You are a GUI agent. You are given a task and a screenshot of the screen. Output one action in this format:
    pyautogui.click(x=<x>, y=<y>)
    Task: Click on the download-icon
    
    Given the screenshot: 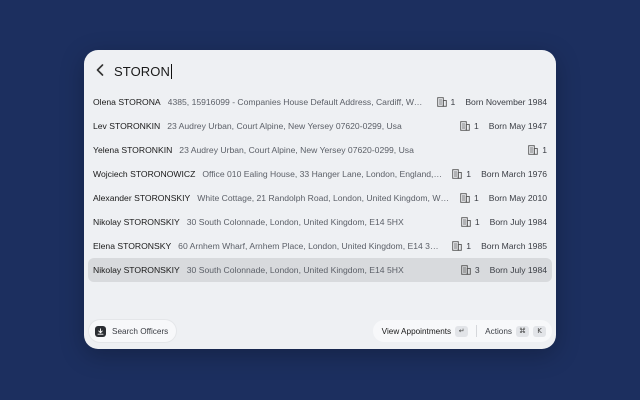 What is the action you would take?
    pyautogui.click(x=100, y=331)
    